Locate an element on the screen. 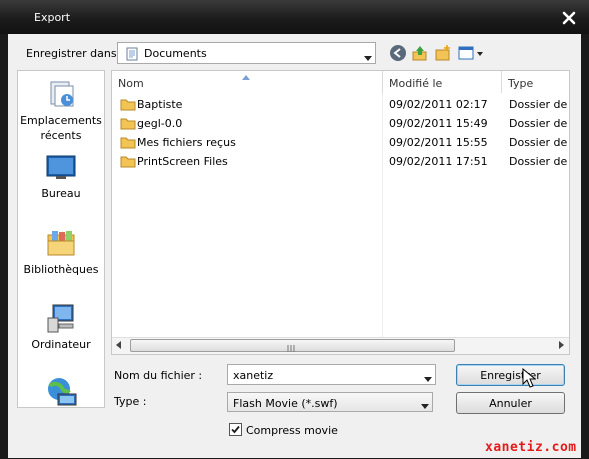 The height and width of the screenshot is (459, 589). place-desktop: Bureau is located at coordinates (61, 177).